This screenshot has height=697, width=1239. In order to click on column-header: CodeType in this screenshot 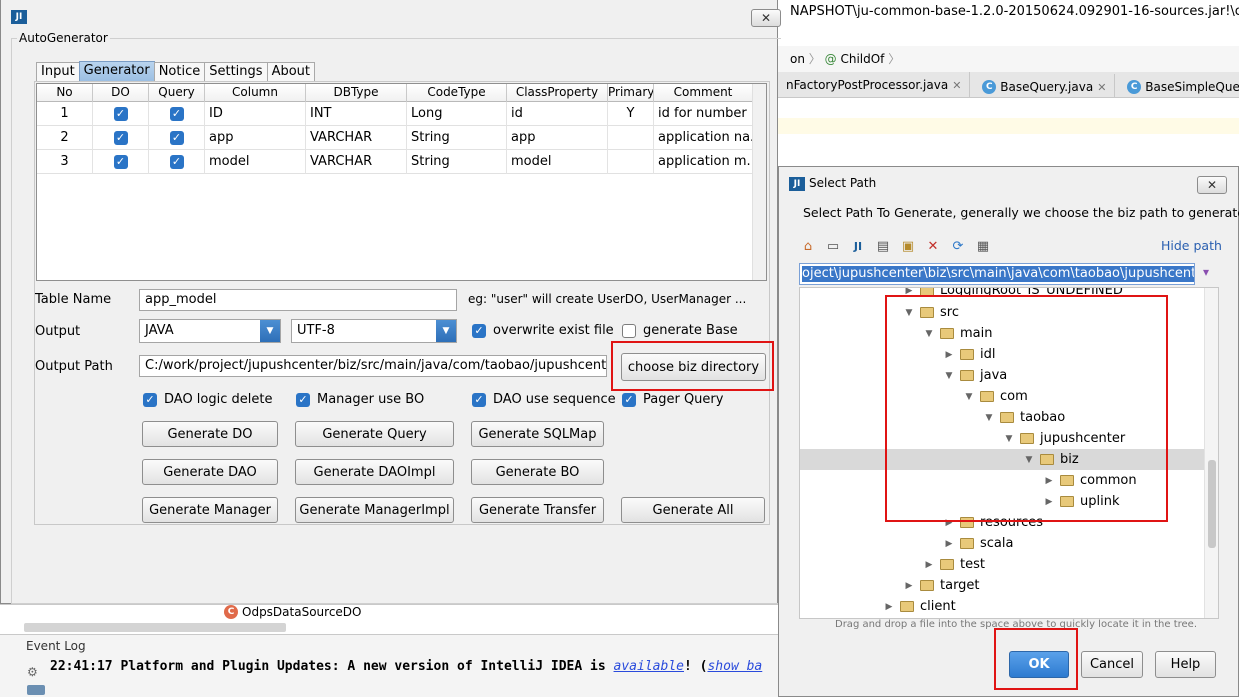, I will do `click(457, 93)`.